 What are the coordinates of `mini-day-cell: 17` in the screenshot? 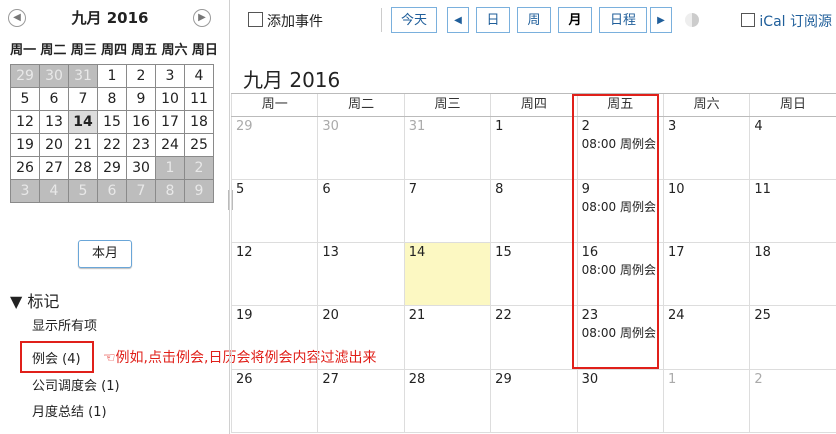 It's located at (170, 122).